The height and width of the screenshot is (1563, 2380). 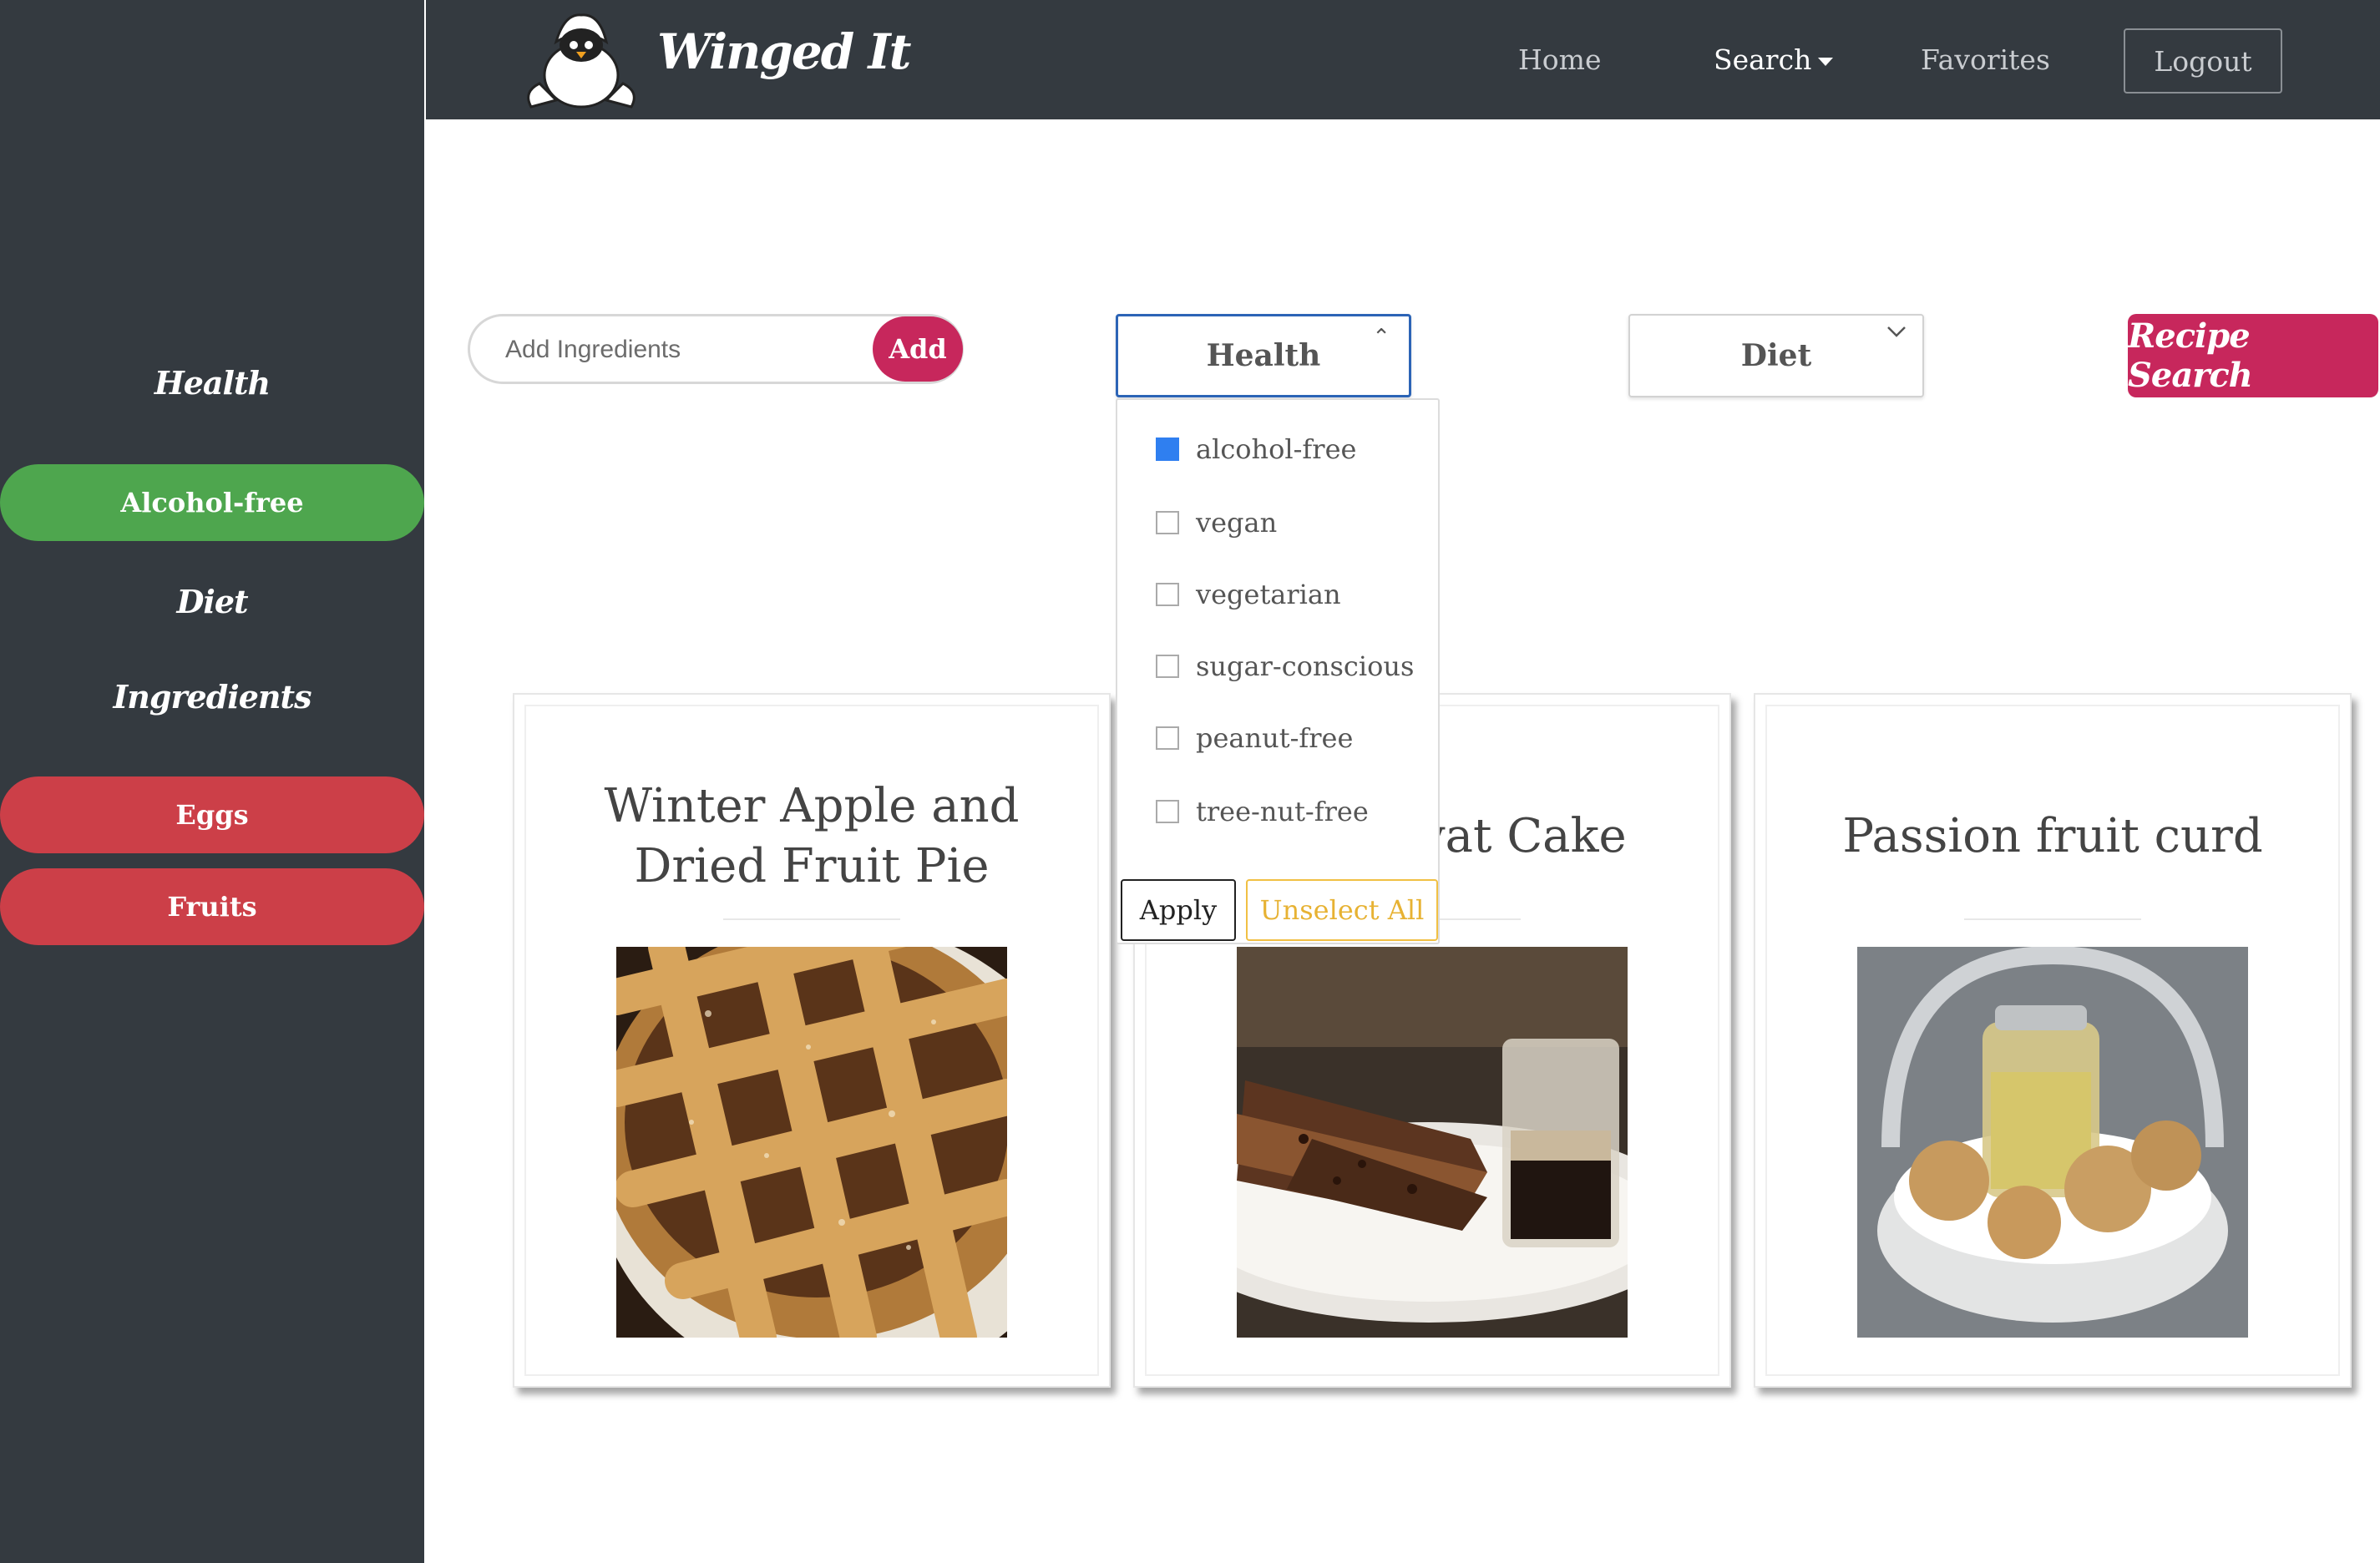 I want to click on health-option-vegan: vegan, so click(x=1216, y=523).